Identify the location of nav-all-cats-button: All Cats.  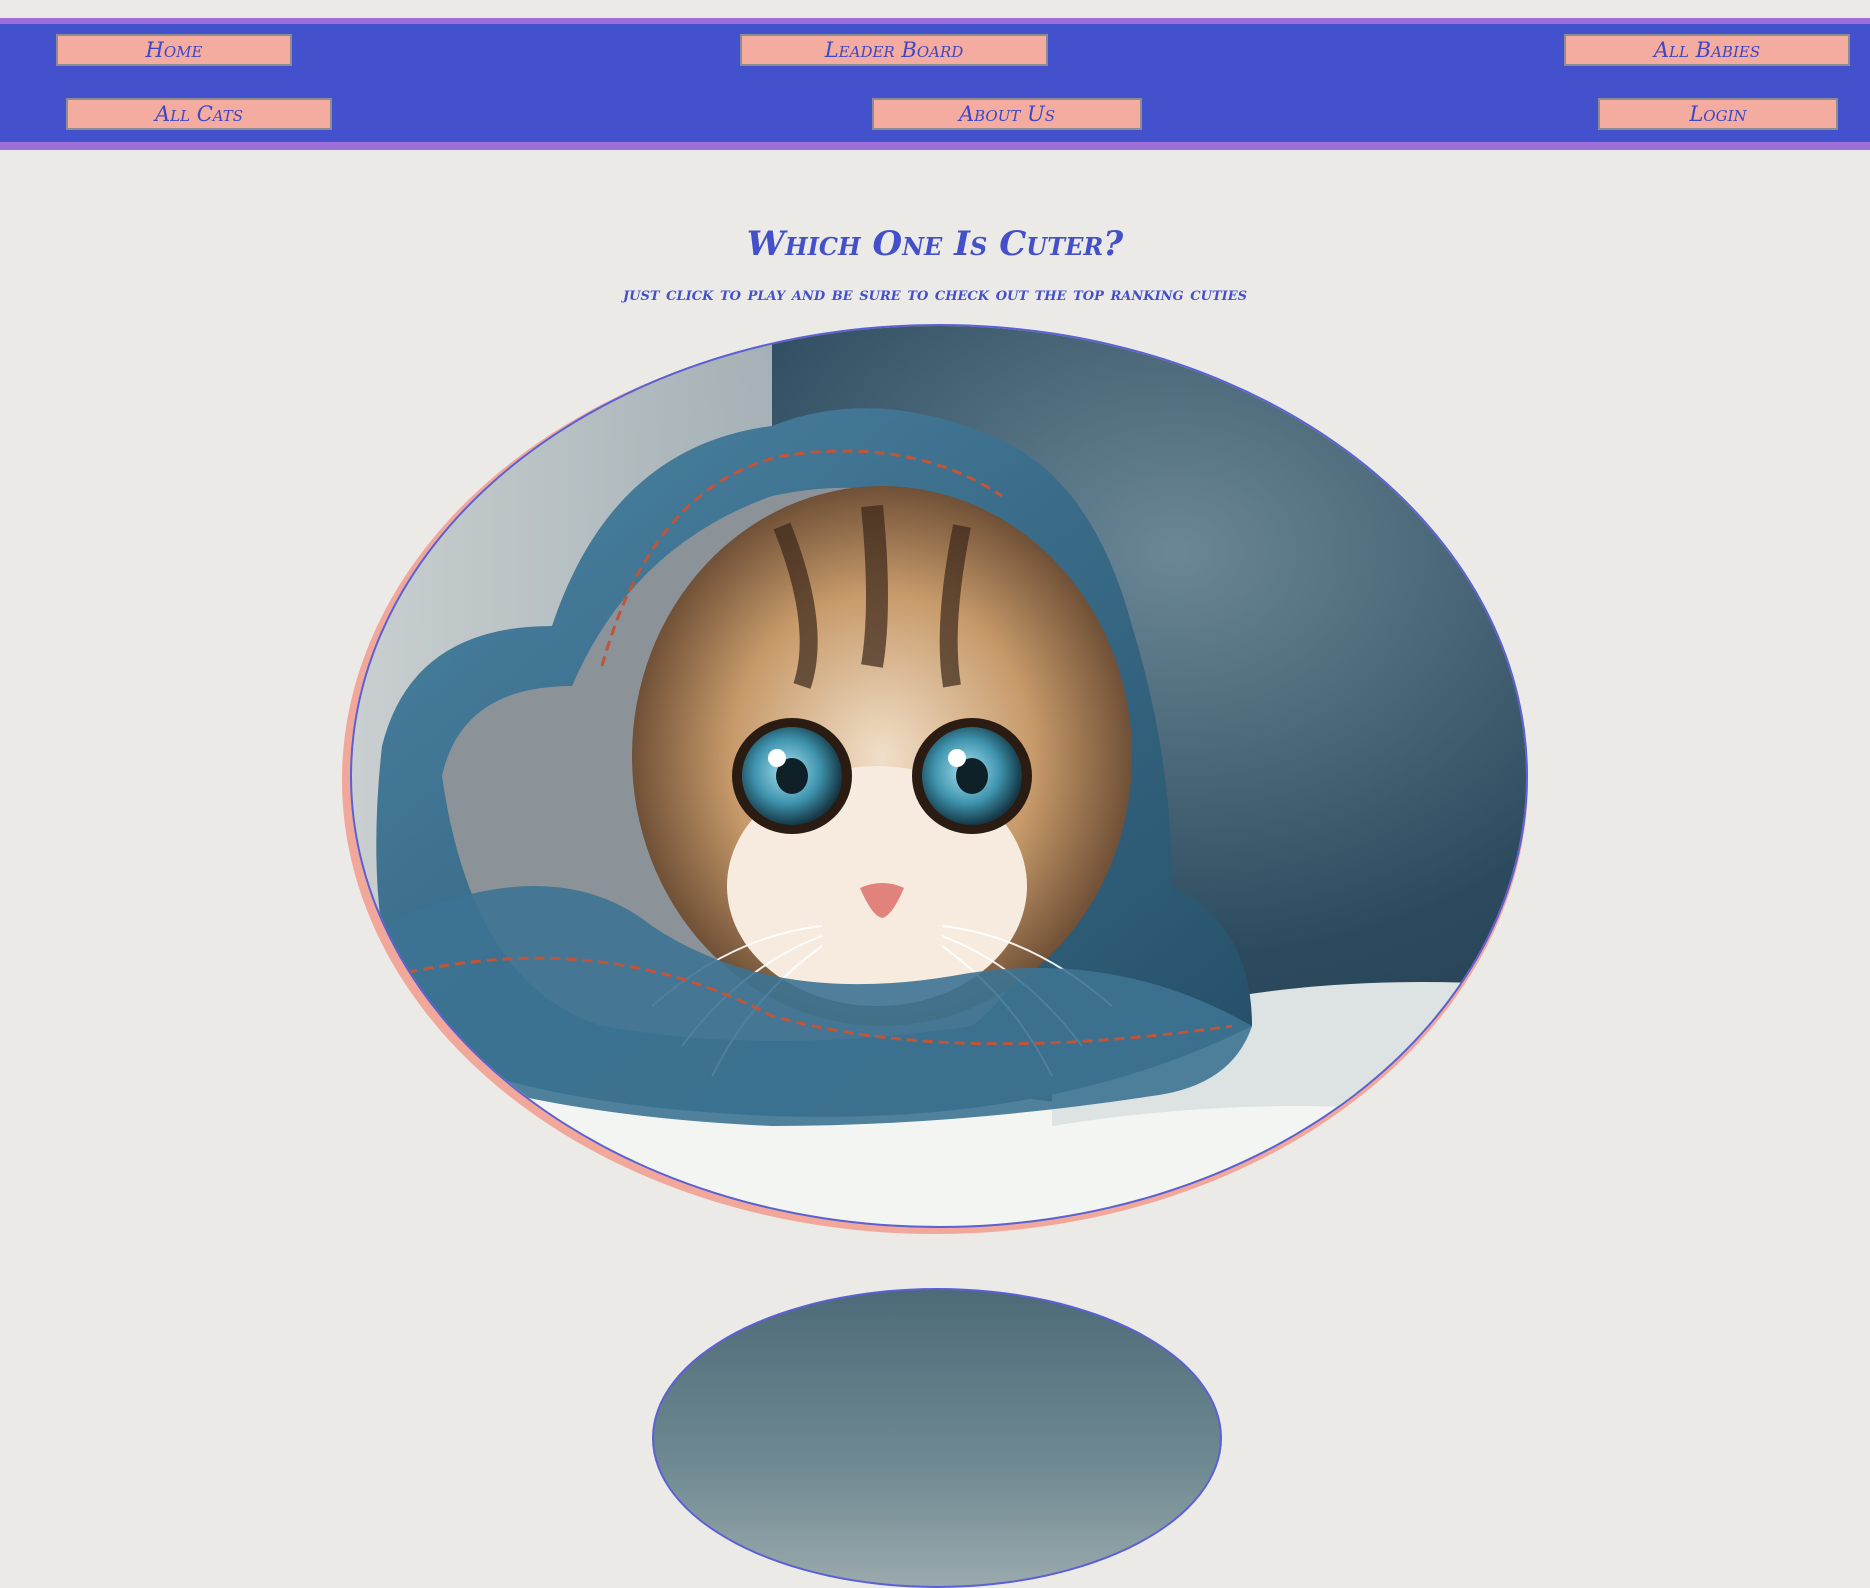
(199, 114).